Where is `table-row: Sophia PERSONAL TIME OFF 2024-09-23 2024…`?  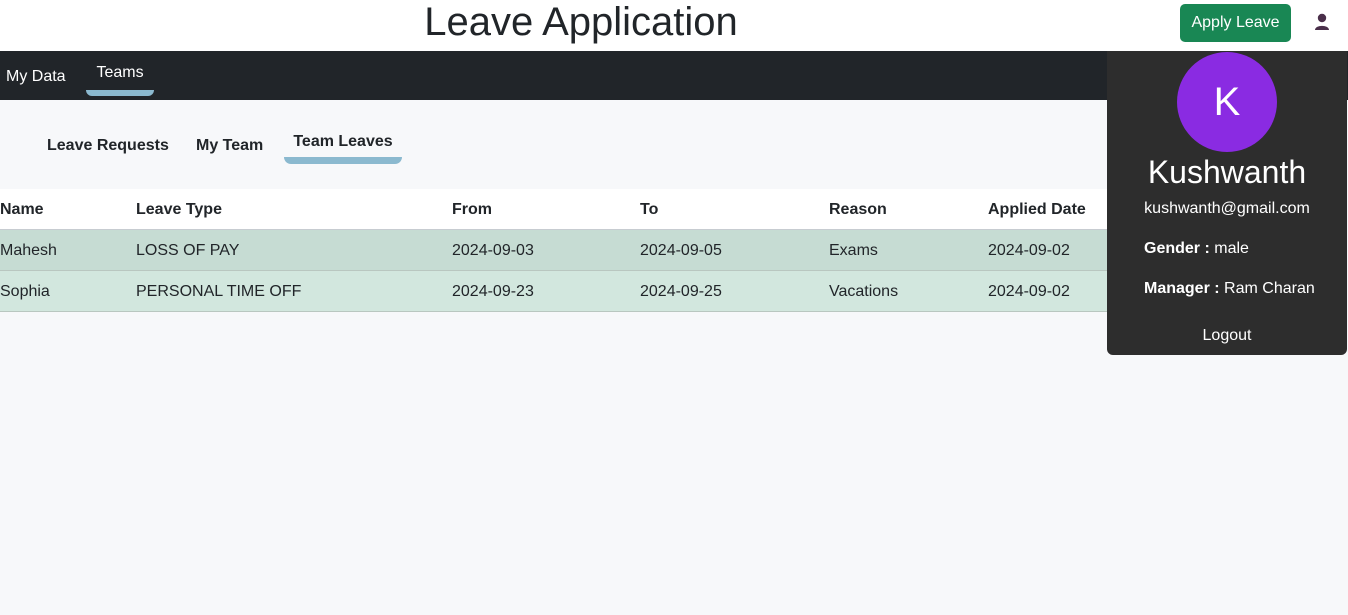 table-row: Sophia PERSONAL TIME OFF 2024-09-23 2024… is located at coordinates (553, 291).